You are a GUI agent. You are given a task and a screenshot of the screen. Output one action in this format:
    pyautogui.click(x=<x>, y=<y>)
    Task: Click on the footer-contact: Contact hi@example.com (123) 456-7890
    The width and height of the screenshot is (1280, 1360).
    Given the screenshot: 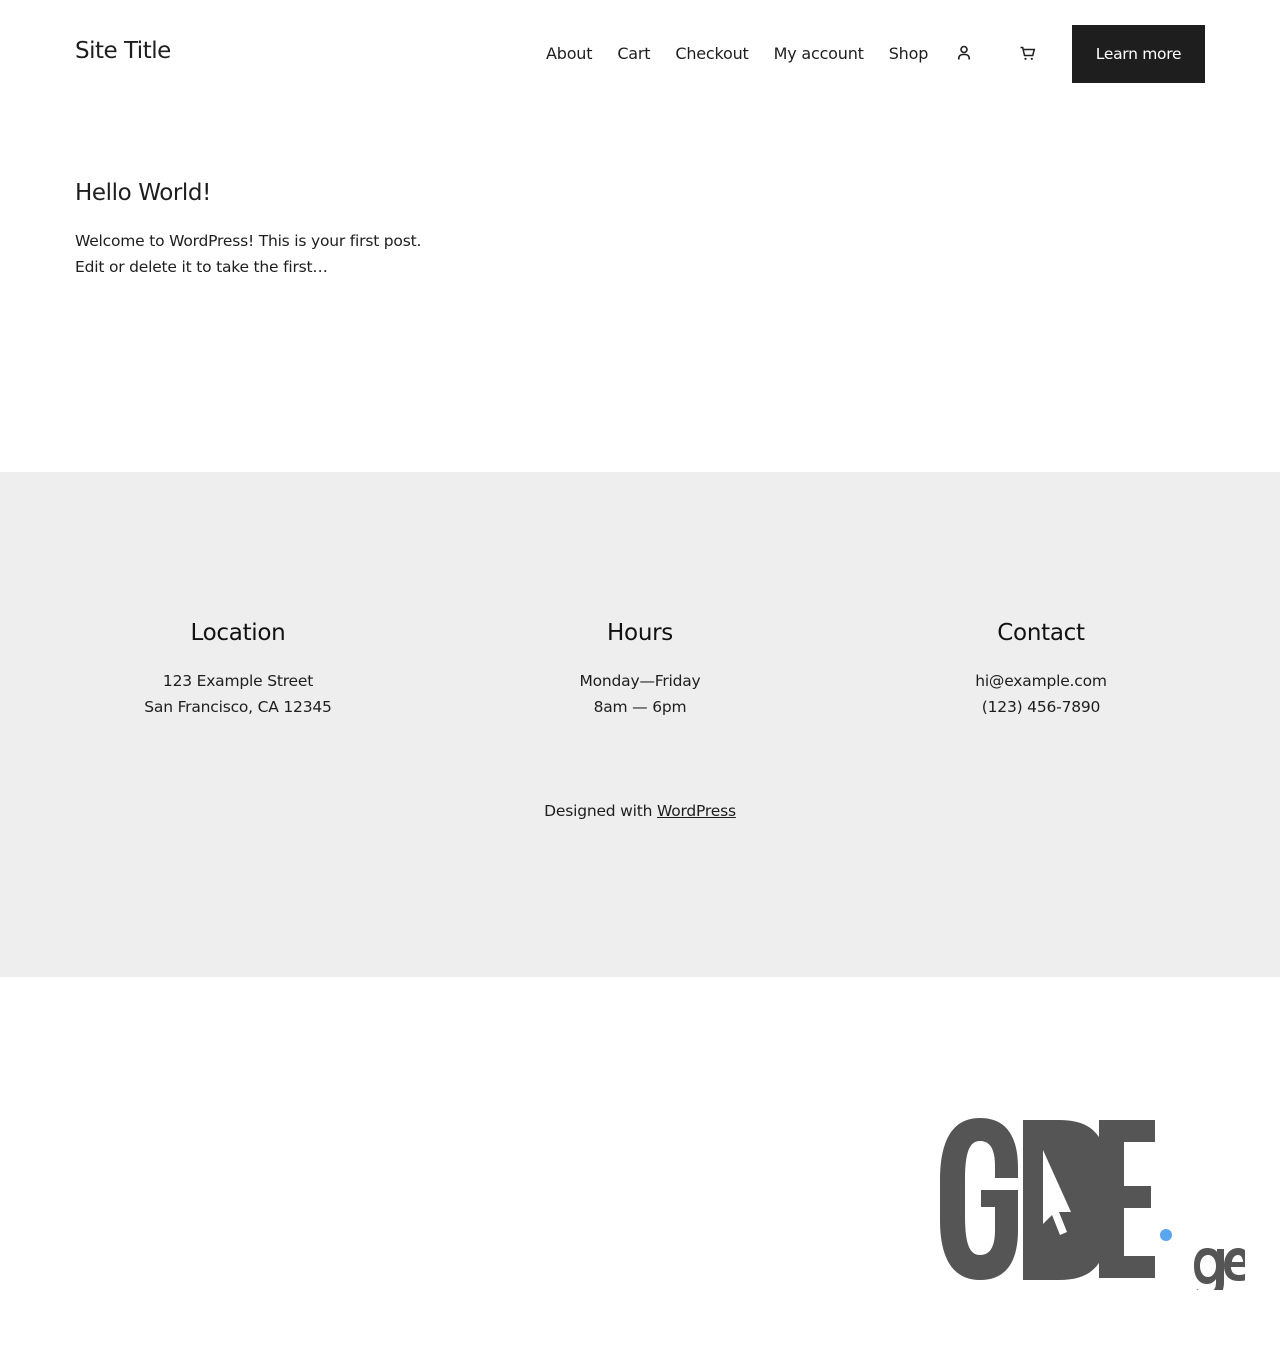 What is the action you would take?
    pyautogui.click(x=1041, y=670)
    